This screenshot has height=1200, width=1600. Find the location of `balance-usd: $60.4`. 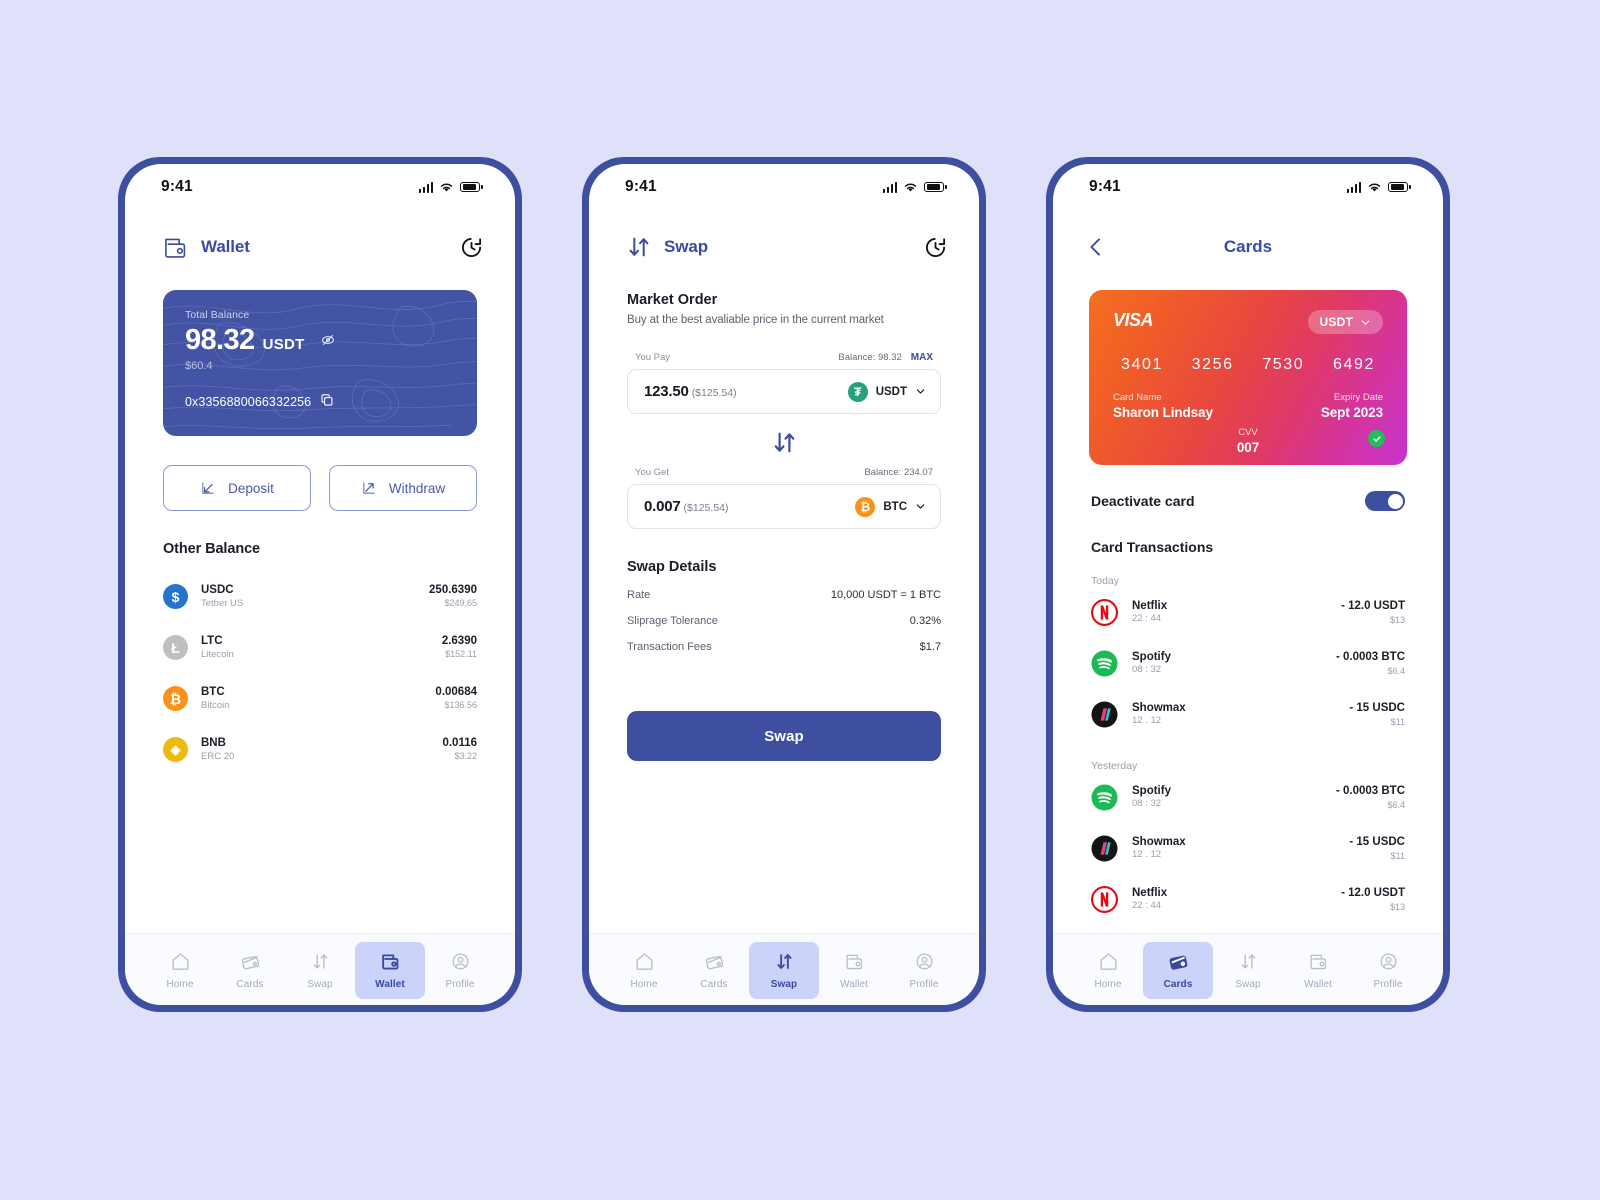

balance-usd: $60.4 is located at coordinates (199, 365).